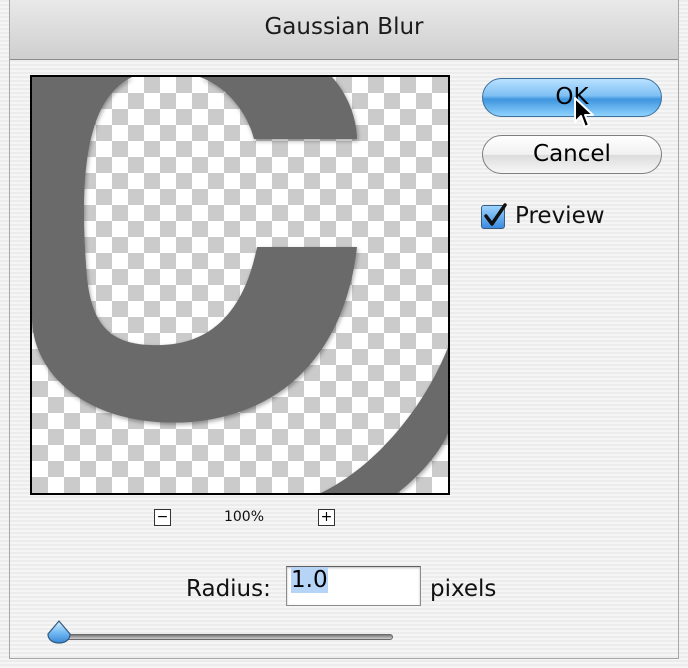 The width and height of the screenshot is (688, 668). What do you see at coordinates (228, 589) in the screenshot?
I see `radius-label: Radius:` at bounding box center [228, 589].